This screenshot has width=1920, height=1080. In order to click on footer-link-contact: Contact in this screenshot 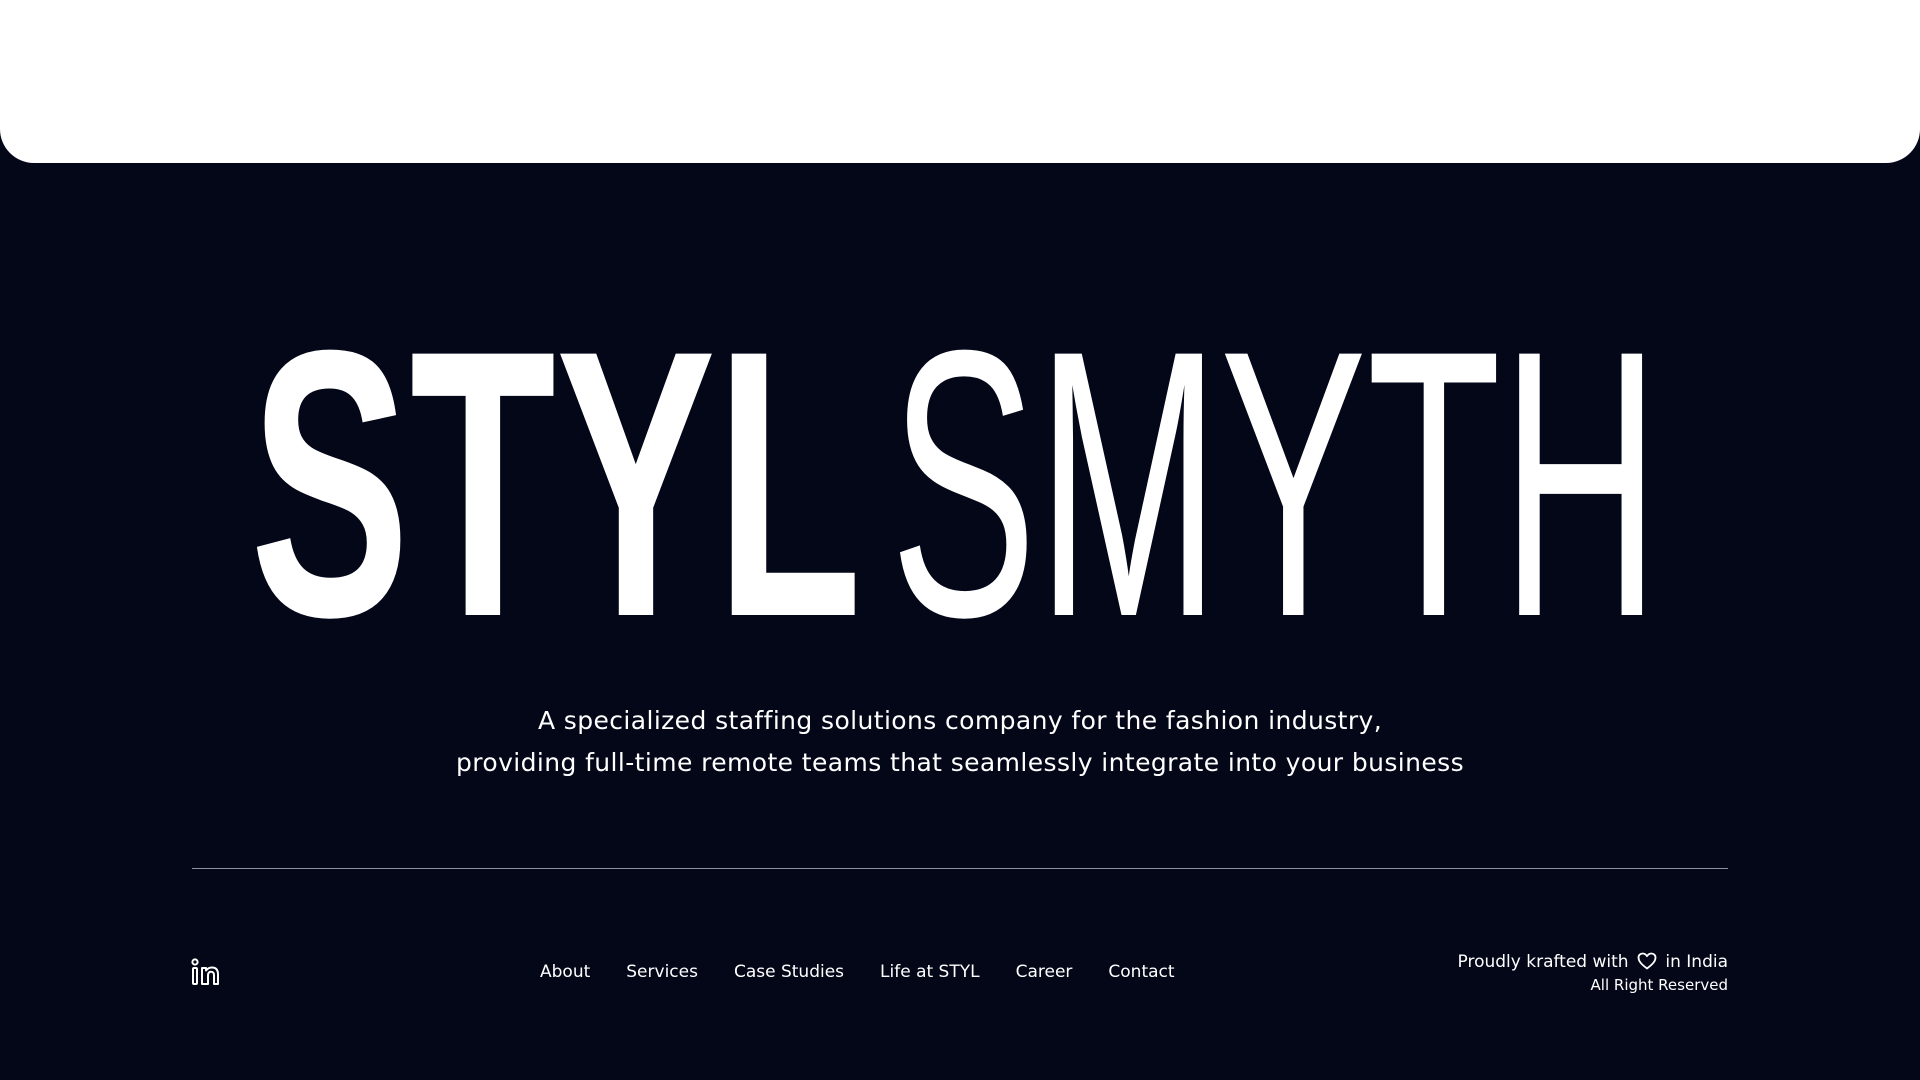, I will do `click(1141, 972)`.